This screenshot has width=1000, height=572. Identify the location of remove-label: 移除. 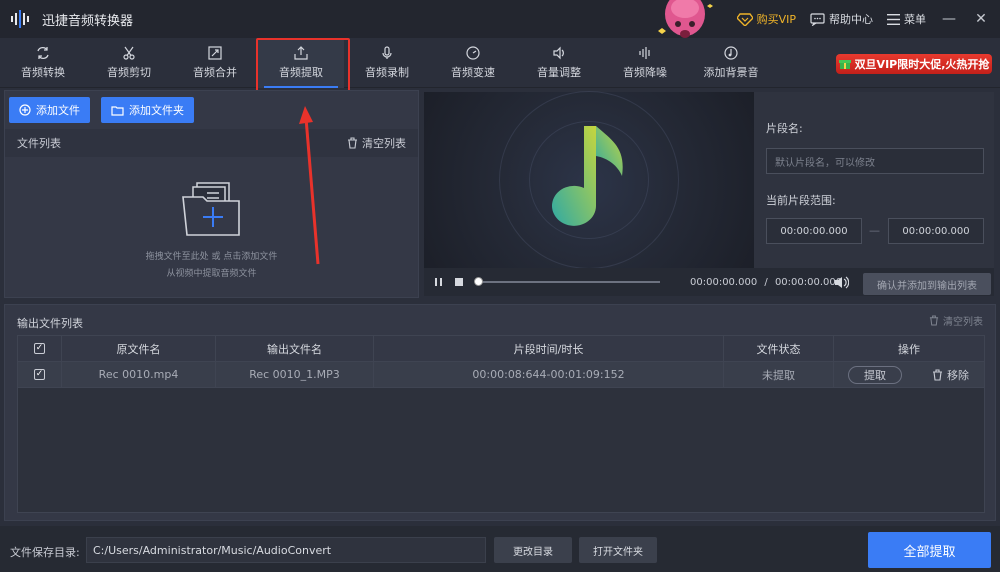
(958, 375).